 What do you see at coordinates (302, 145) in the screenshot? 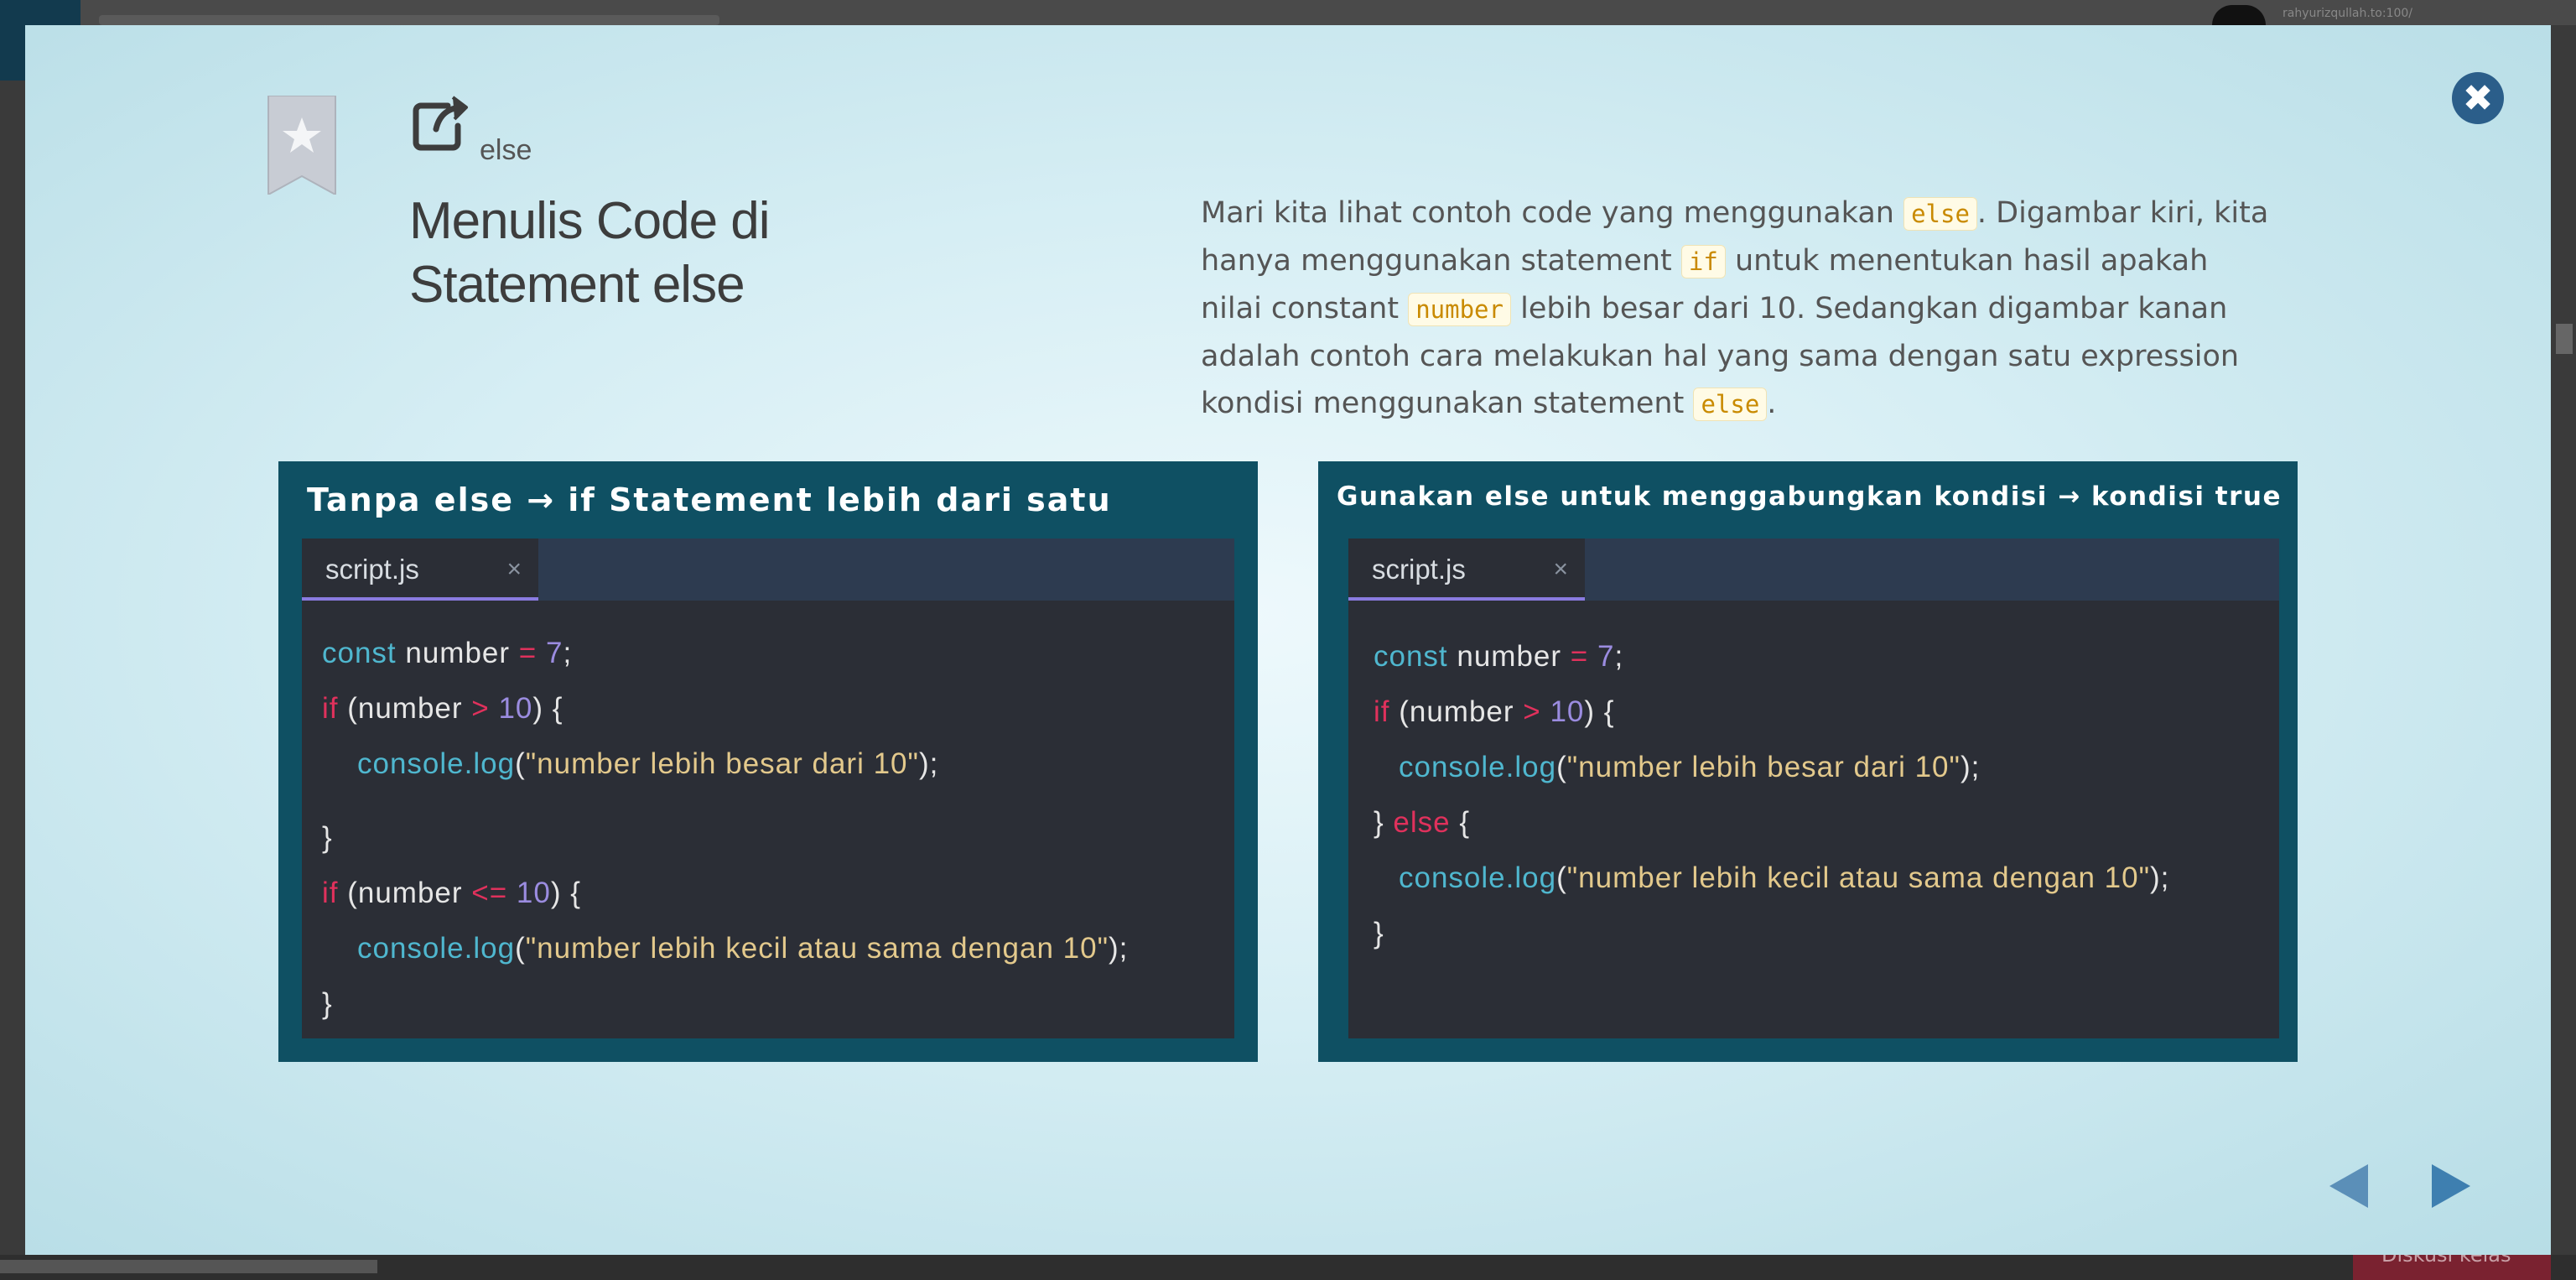
I see `bookmark-icon` at bounding box center [302, 145].